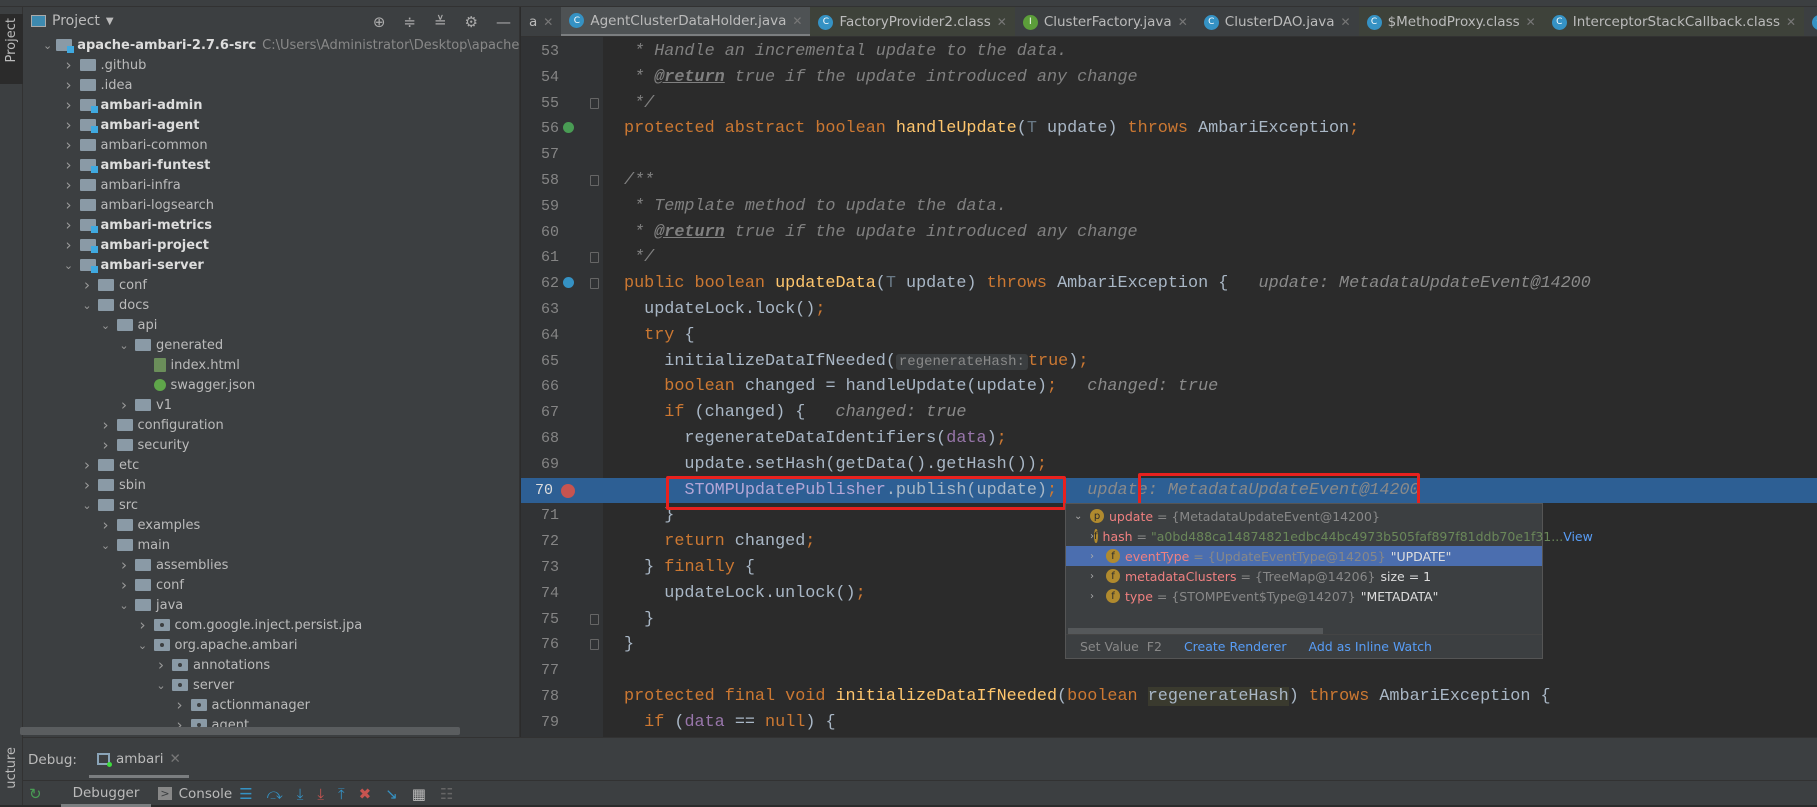  I want to click on evaluate-expression-icon: ▦, so click(419, 794).